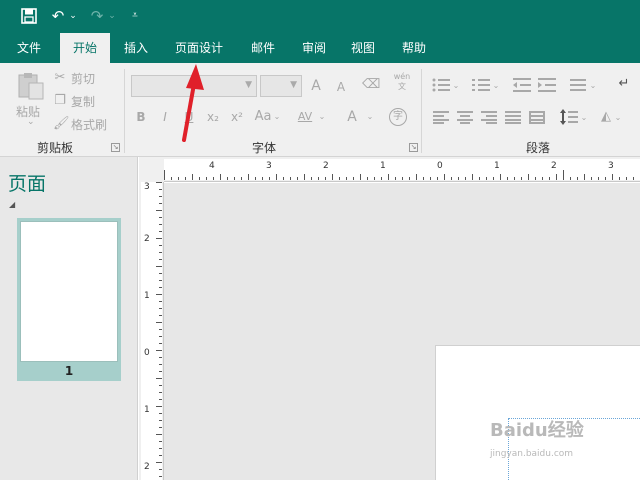 This screenshot has width=640, height=480. I want to click on font-color-button: A, so click(352, 117).